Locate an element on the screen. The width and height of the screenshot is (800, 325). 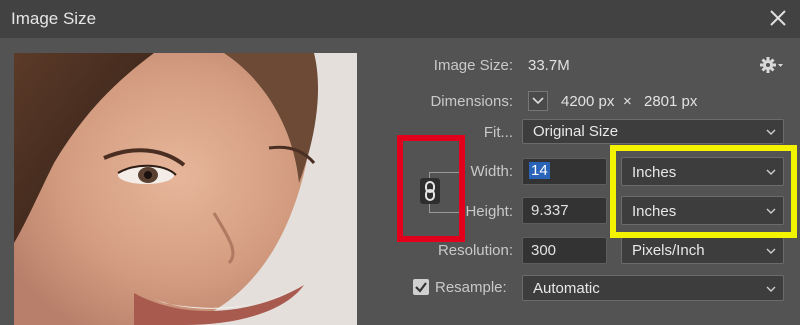
settings-menu is located at coordinates (772, 65).